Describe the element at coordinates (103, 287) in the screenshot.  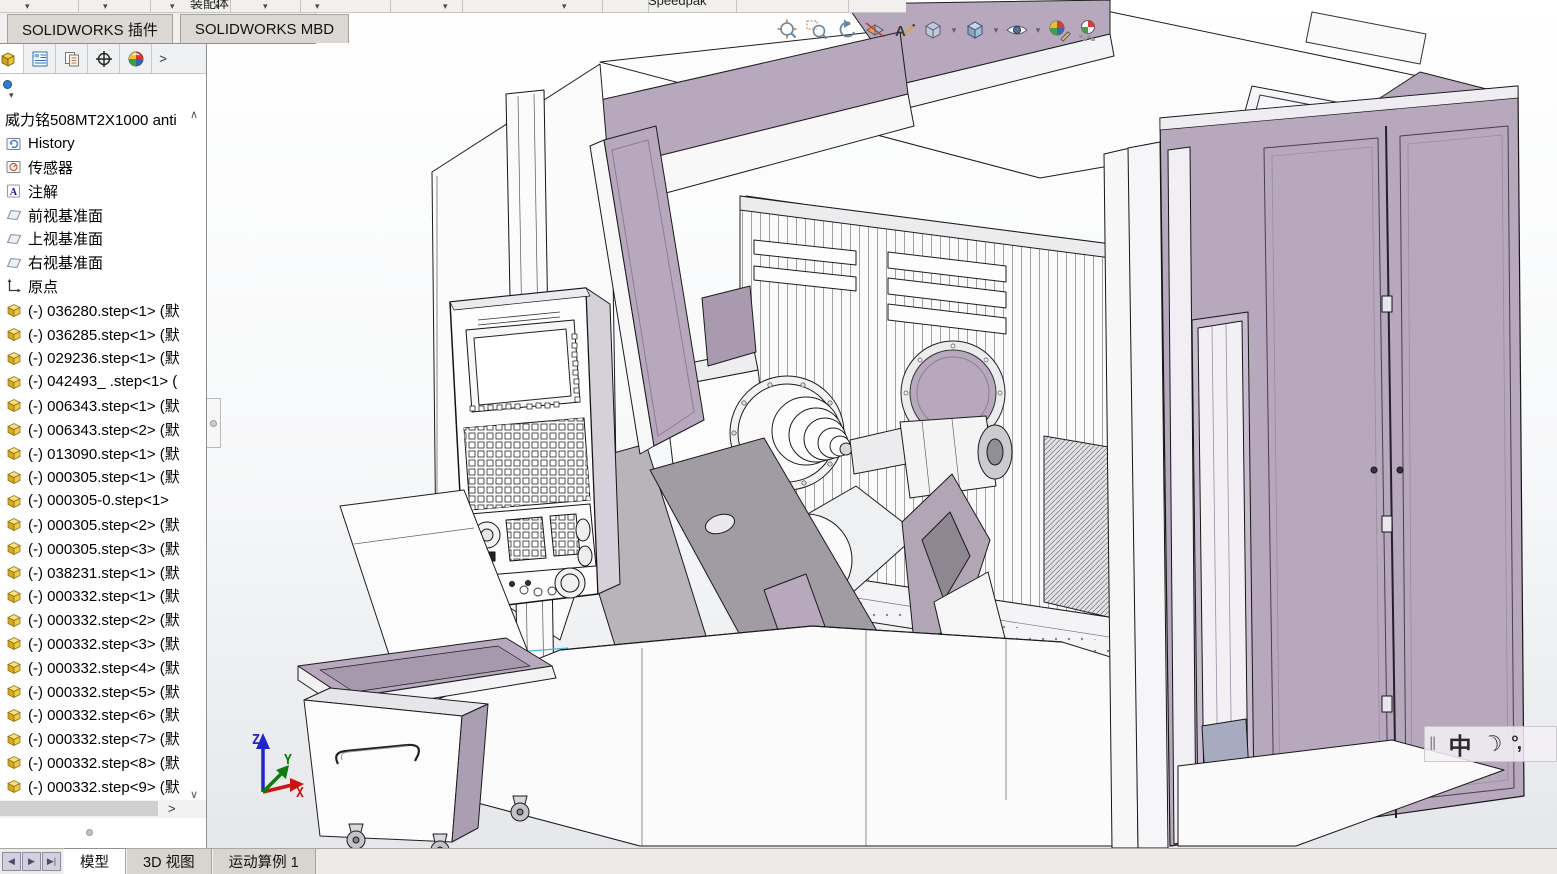
I see `tree-item: 原点` at that location.